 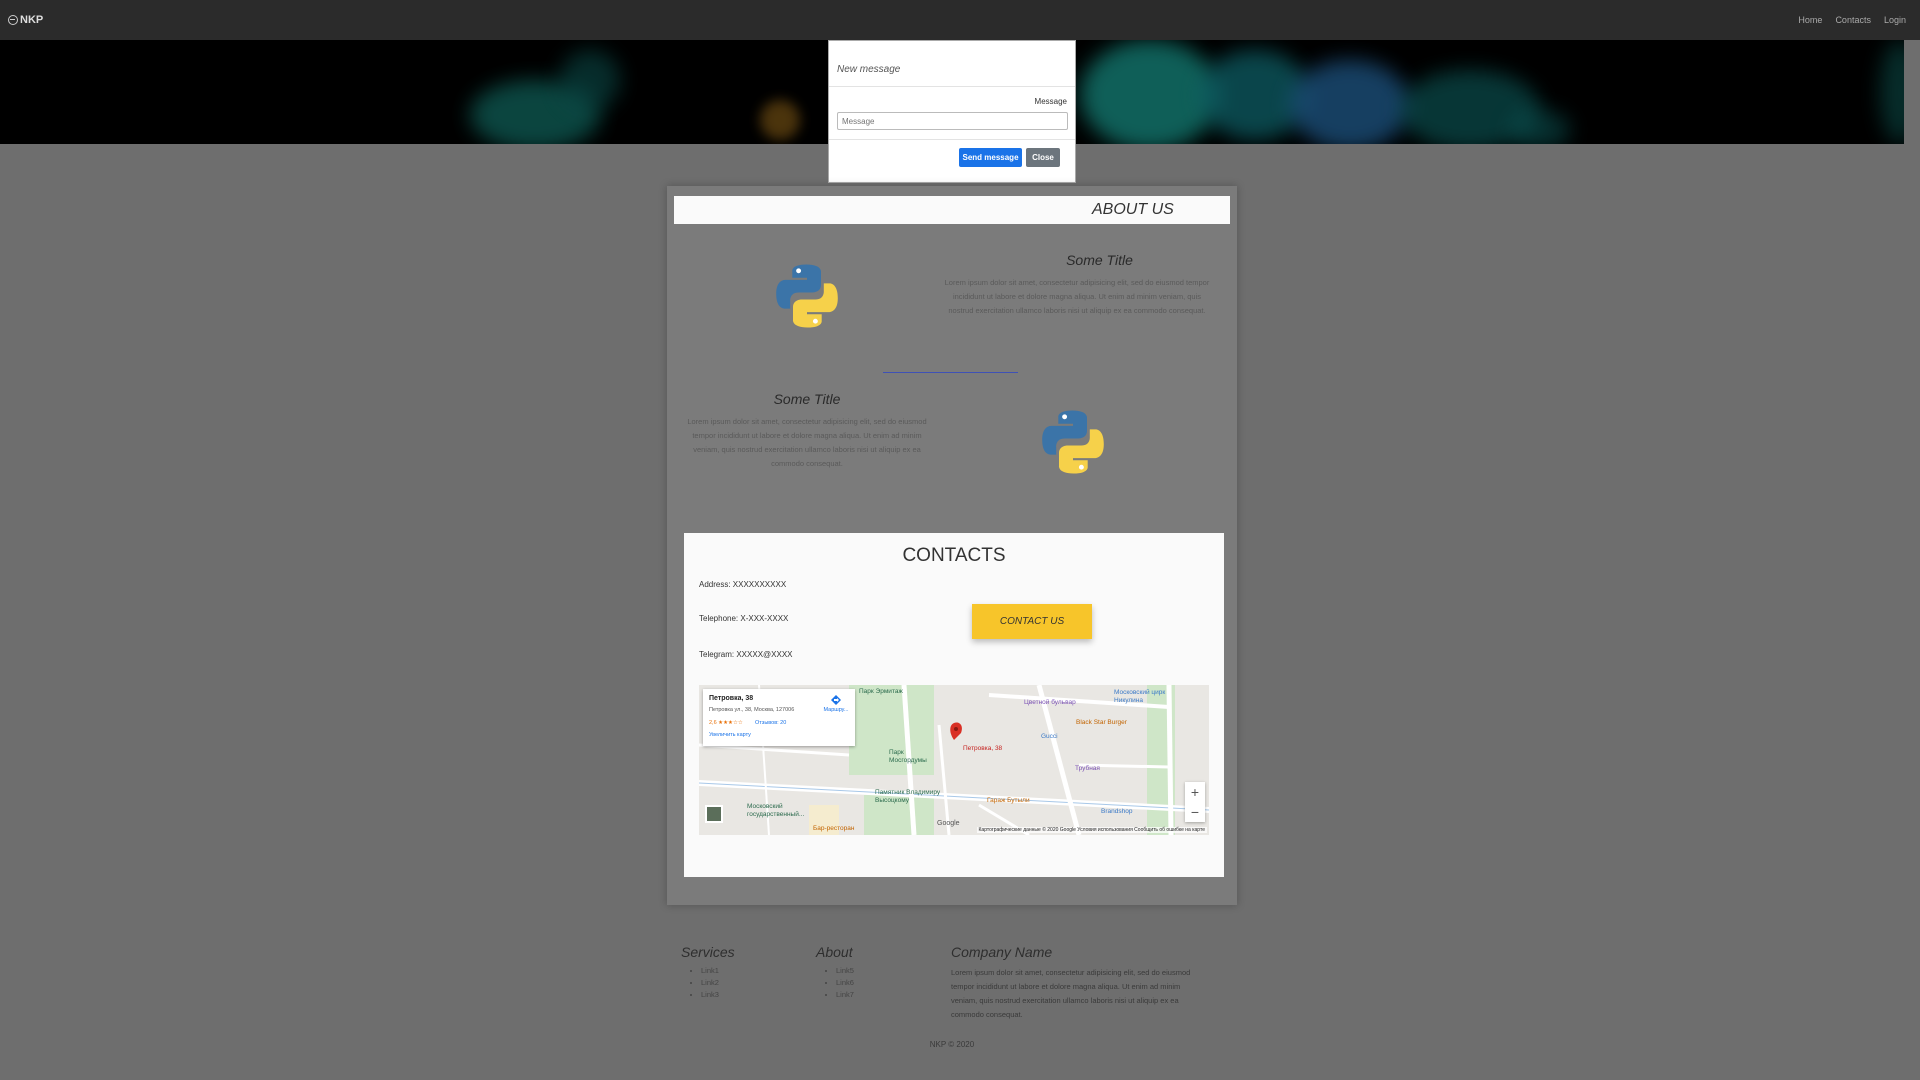 What do you see at coordinates (746, 654) in the screenshot?
I see `telegram-text: Telegram: XXXXX@XXXX` at bounding box center [746, 654].